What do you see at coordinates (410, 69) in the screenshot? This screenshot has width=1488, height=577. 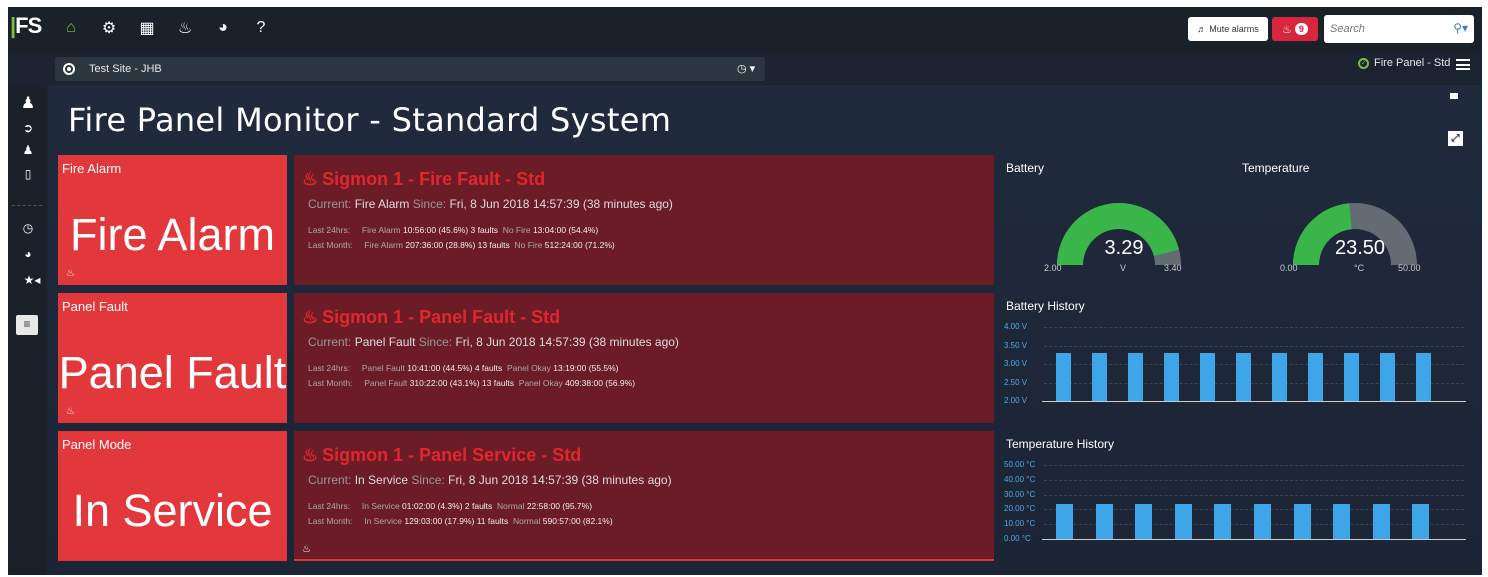 I see `site-selector: Test Site - JHB ◷ ▾` at bounding box center [410, 69].